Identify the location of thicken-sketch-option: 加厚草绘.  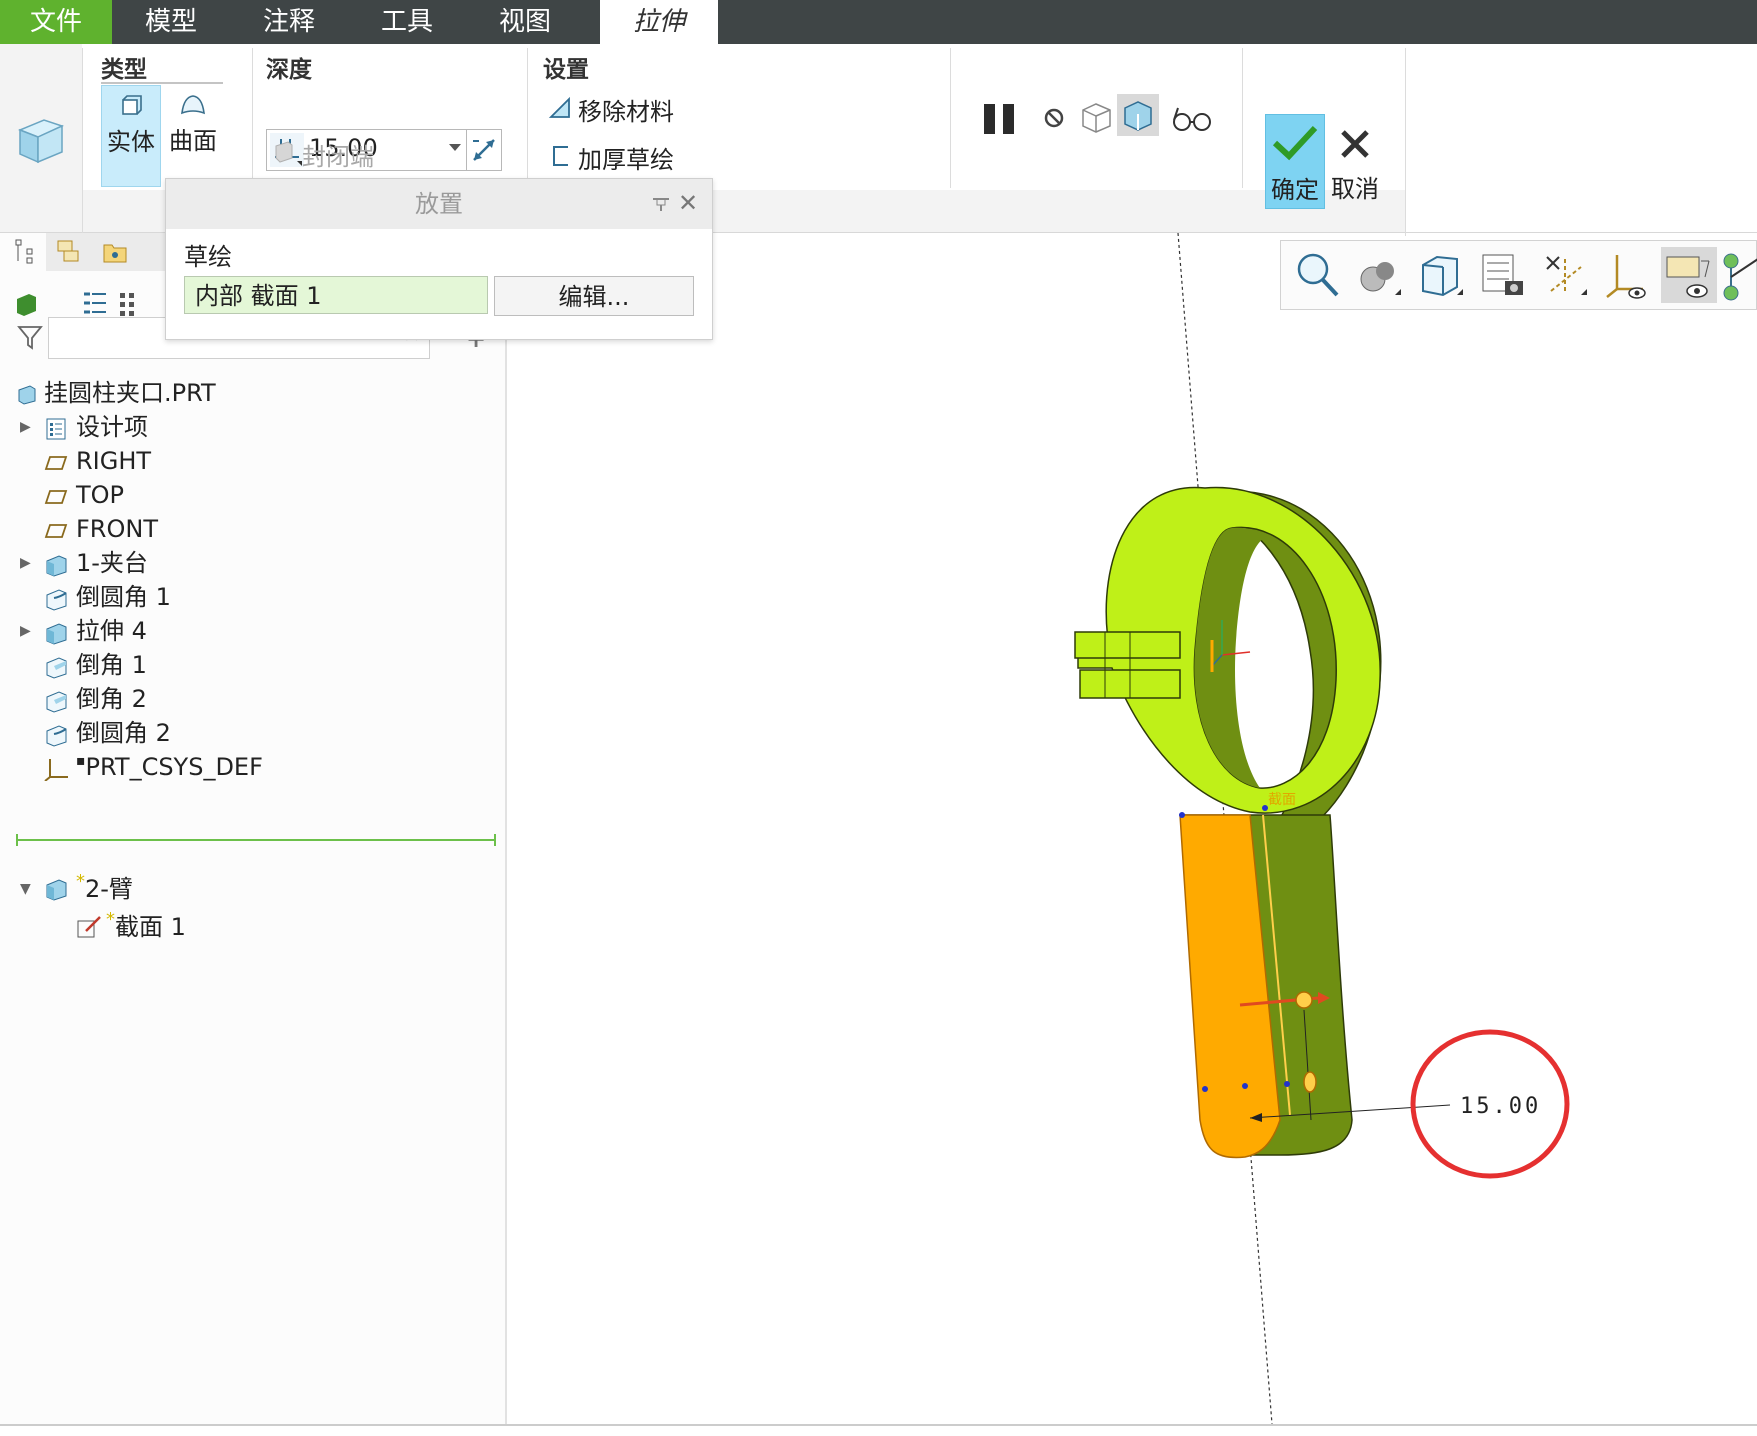
(626, 157).